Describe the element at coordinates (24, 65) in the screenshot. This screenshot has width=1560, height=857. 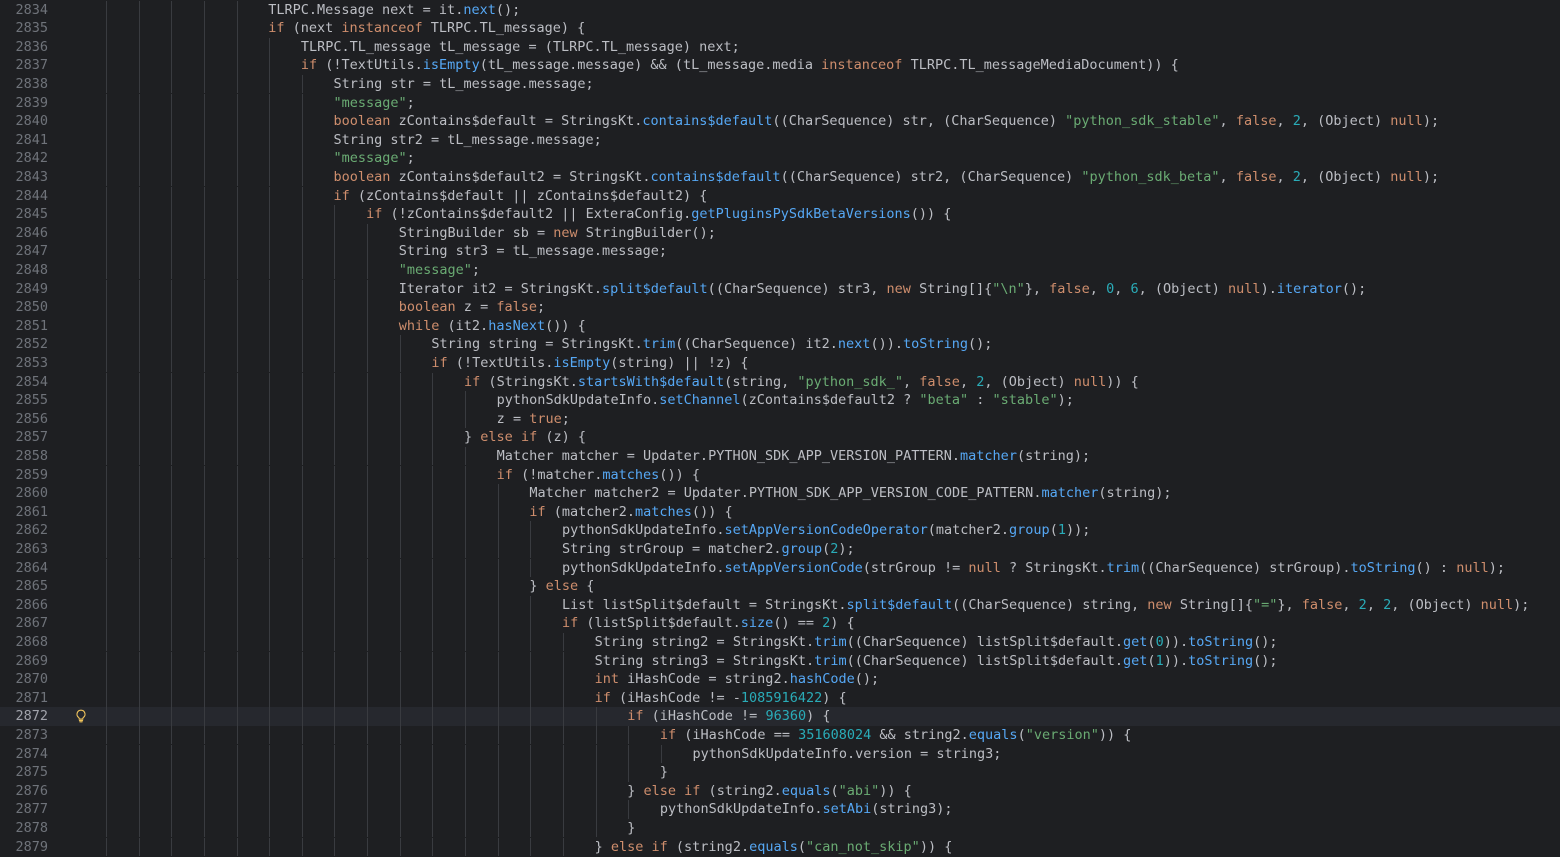
I see `line-number: 2837` at that location.